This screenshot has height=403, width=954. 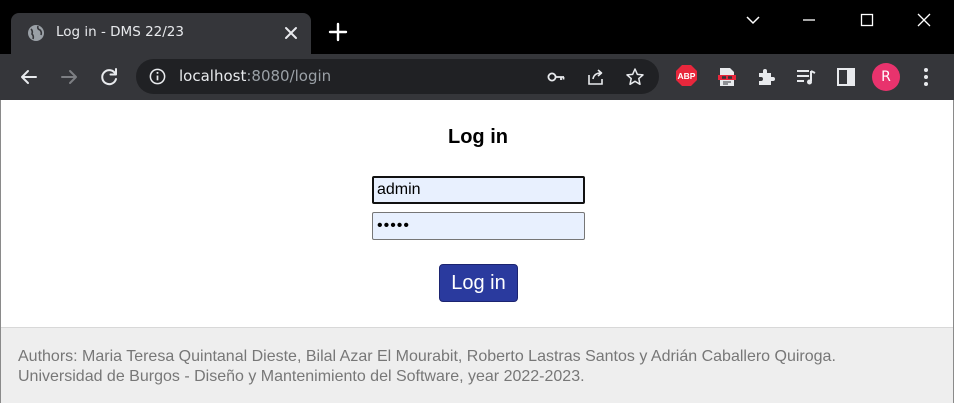 I want to click on reader-extension-icon, so click(x=727, y=77).